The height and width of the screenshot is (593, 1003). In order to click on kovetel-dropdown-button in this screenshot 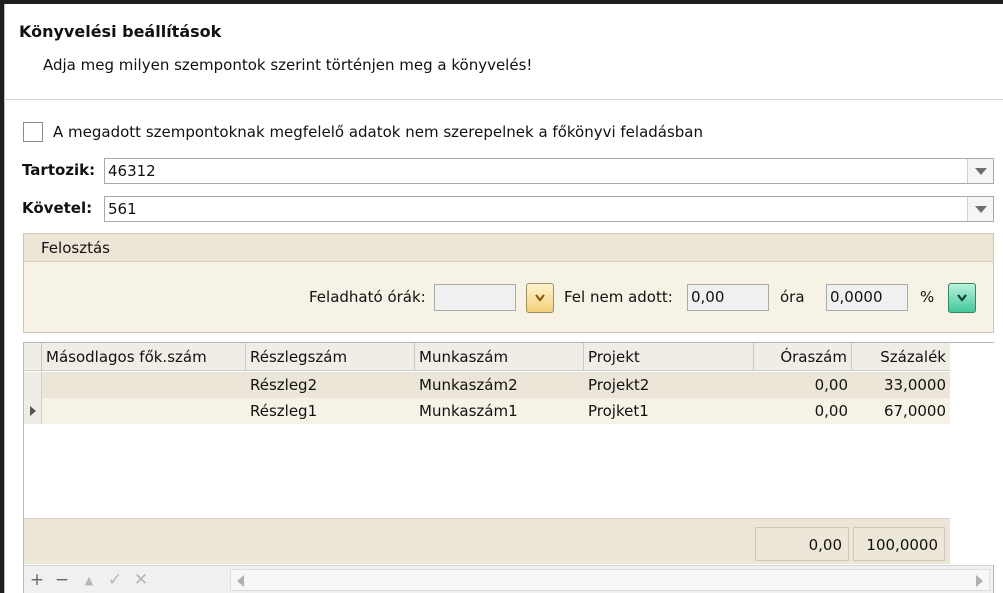, I will do `click(980, 209)`.